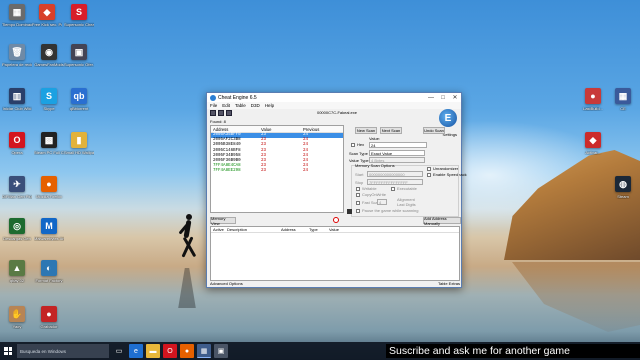  I want to click on result-address: 7FF4A8EE298, so click(227, 171).